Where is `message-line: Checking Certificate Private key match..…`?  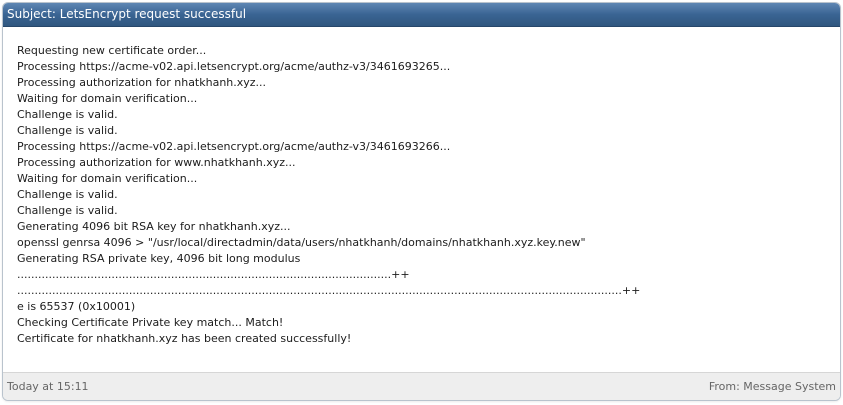 message-line: Checking Certificate Private key match..… is located at coordinates (150, 322).